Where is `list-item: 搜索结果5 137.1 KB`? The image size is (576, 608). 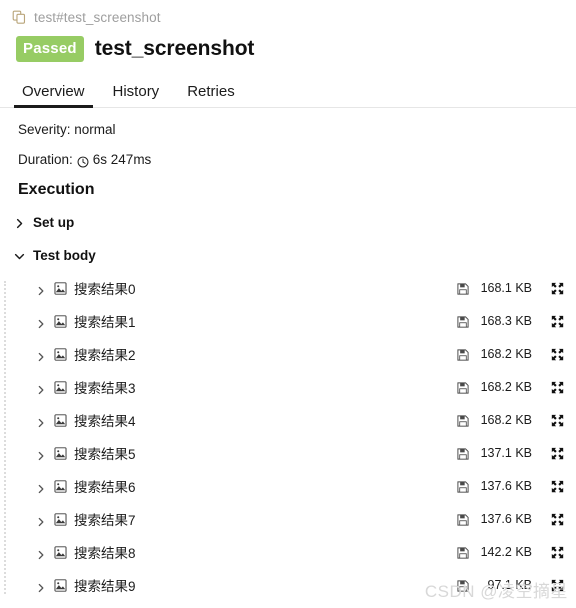 list-item: 搜索结果5 137.1 KB is located at coordinates (288, 453).